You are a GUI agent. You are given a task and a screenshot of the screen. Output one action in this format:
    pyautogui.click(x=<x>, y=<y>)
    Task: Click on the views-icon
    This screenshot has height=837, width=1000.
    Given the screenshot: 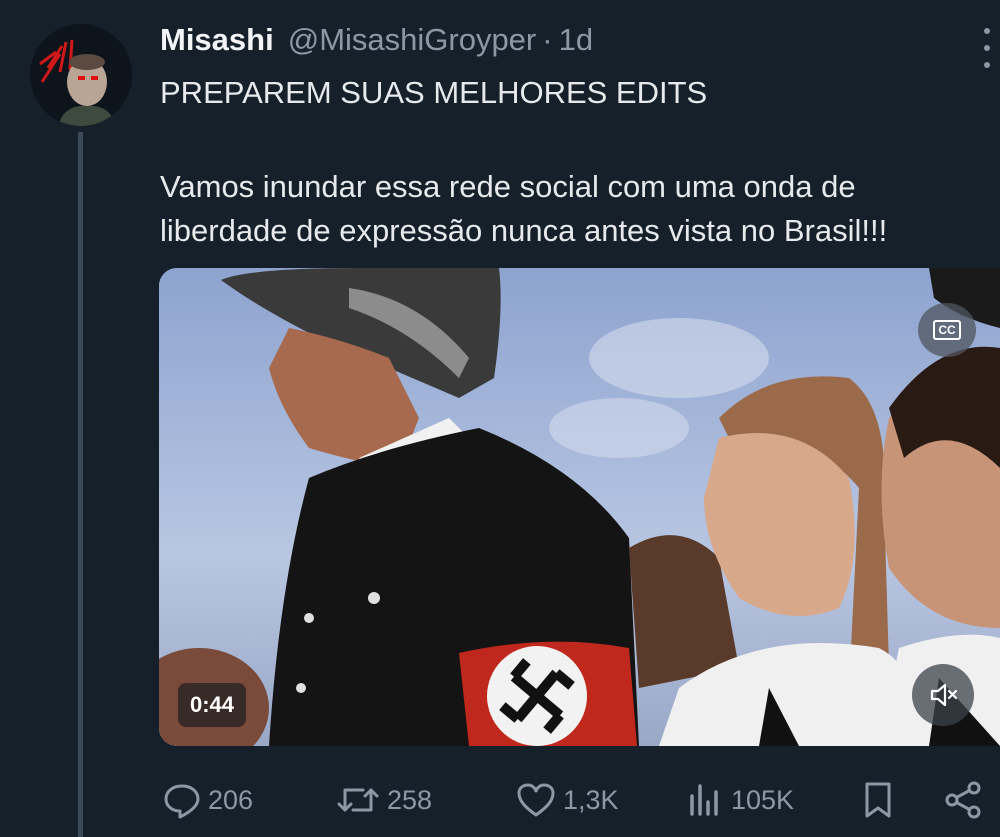 What is the action you would take?
    pyautogui.click(x=704, y=800)
    